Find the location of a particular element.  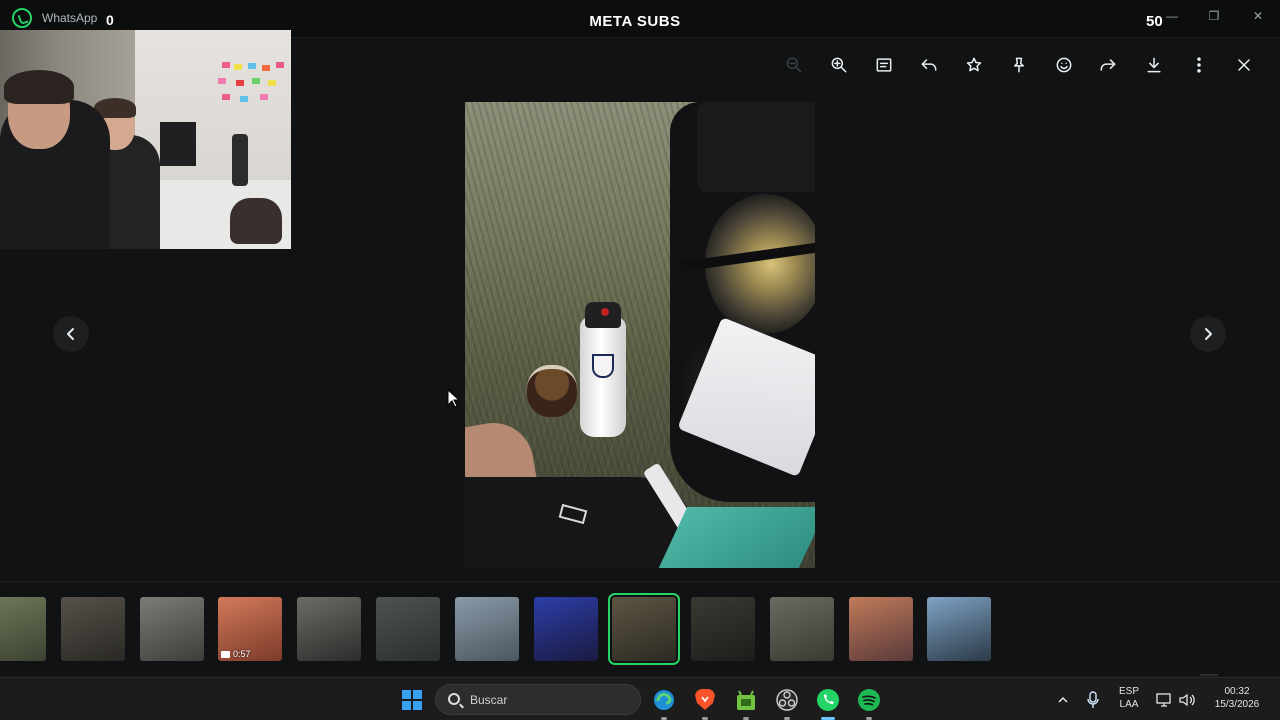

taskbar-search-input: Buscar is located at coordinates (538, 699).